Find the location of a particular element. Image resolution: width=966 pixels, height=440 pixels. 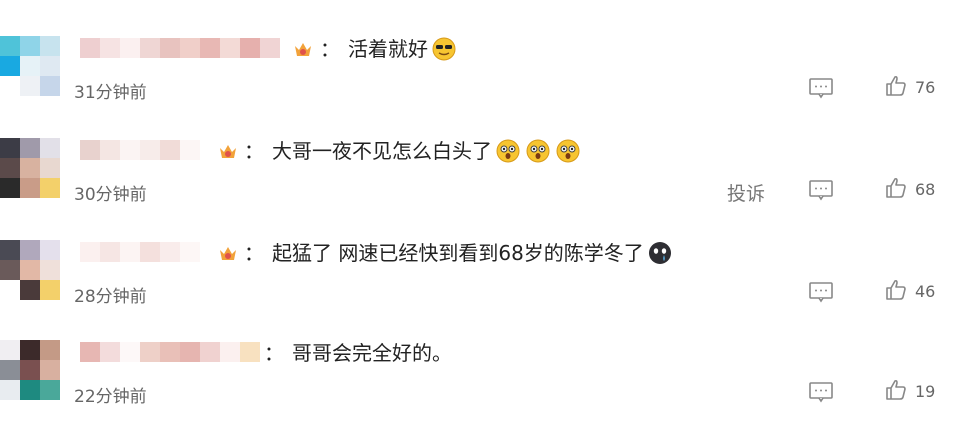

comment-text: 起猛了 网速已经快到看到68岁的陈学冬了 is located at coordinates (458, 253).